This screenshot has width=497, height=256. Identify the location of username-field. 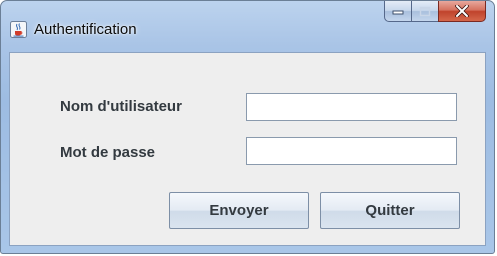
(351, 107).